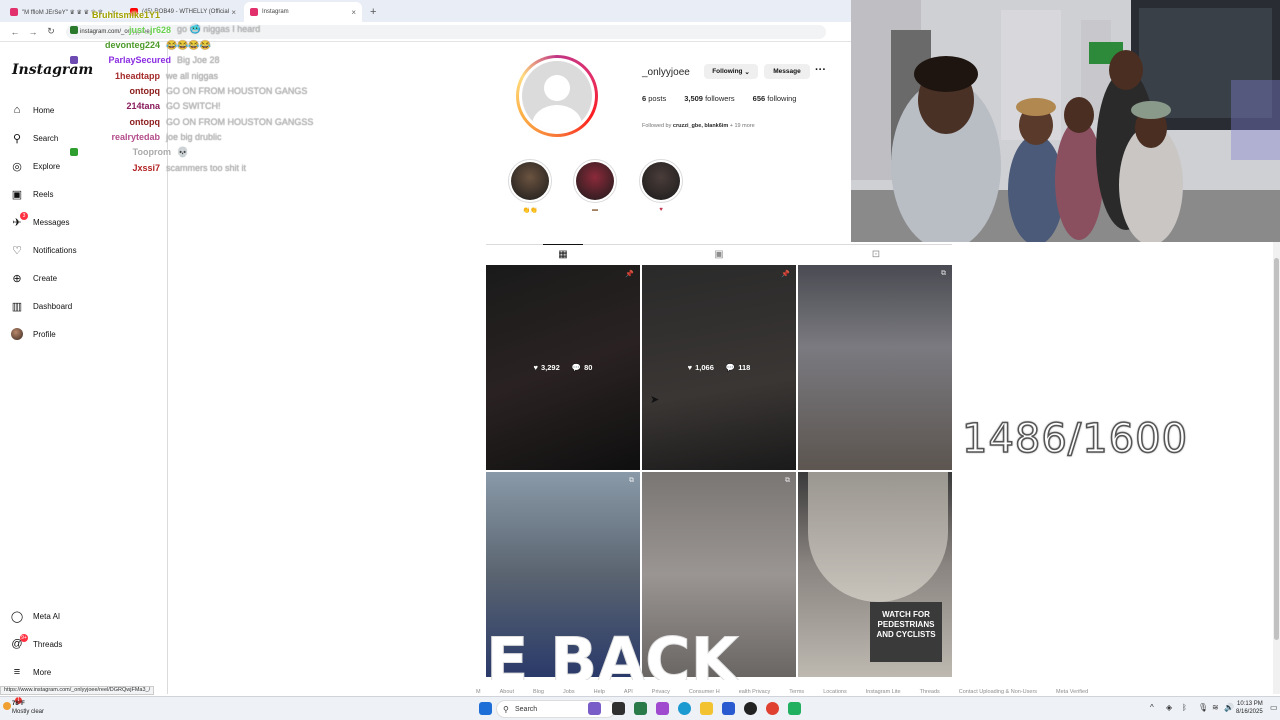 This screenshot has width=1280, height=720. What do you see at coordinates (700, 367) in the screenshot?
I see `likes-count: ♥ 1,066` at bounding box center [700, 367].